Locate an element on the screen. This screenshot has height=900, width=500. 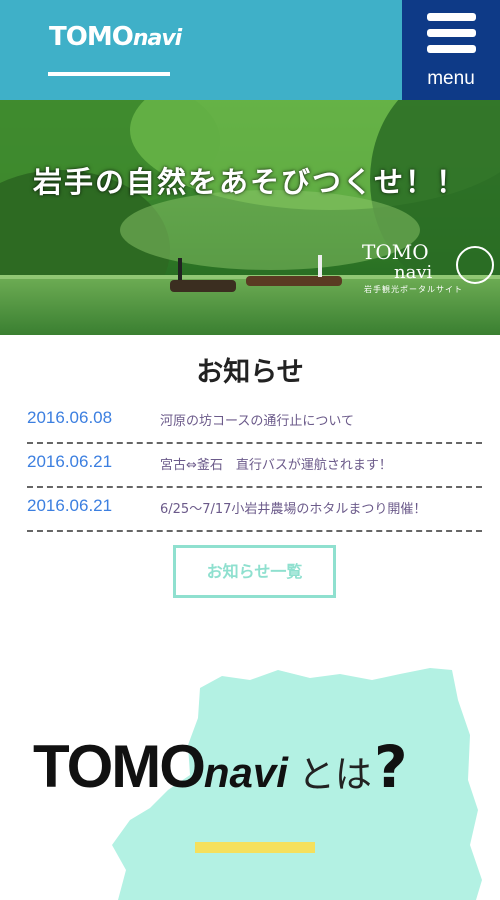
news-item: 2016.06.21 6/25〜7/17小岩井農場のホタルまつり開催！ is located at coordinates (254, 509).